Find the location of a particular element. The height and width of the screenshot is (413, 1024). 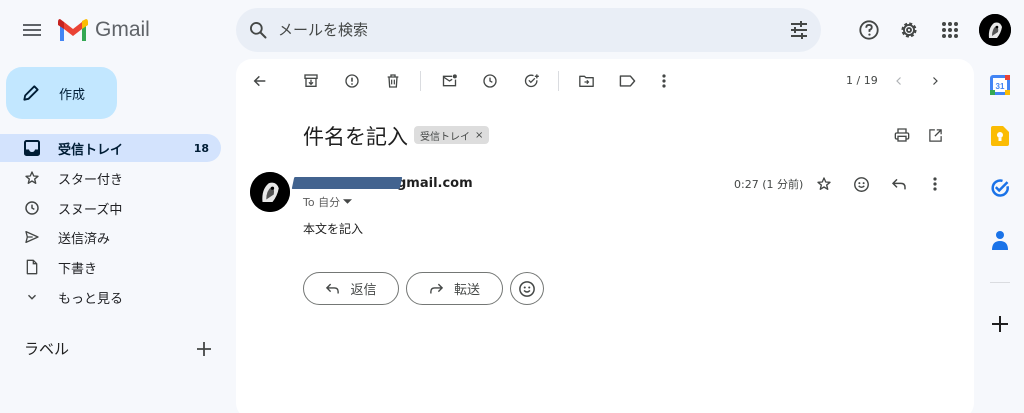

google-apps-button is located at coordinates (950, 30).